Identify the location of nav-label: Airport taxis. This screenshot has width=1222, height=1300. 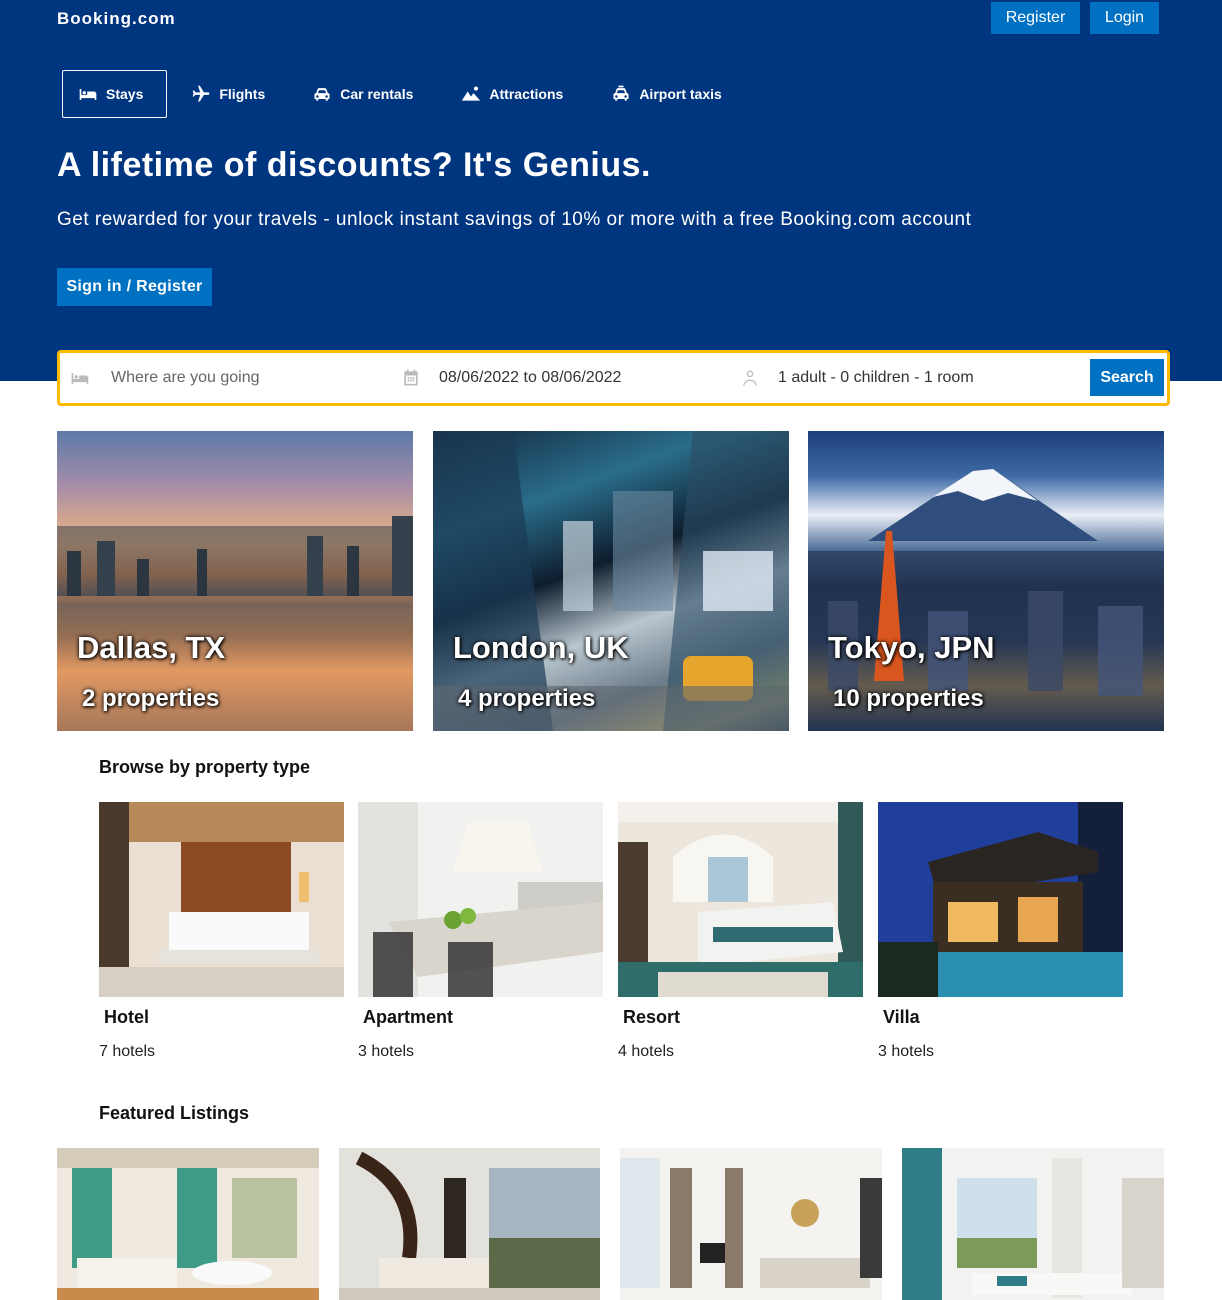
(680, 94).